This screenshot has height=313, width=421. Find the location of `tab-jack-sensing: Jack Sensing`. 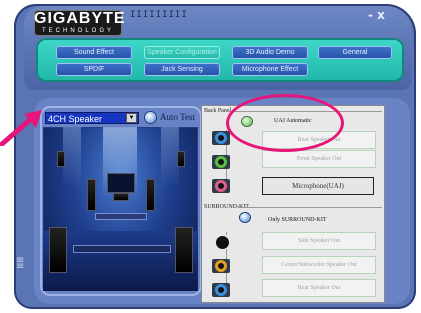

tab-jack-sensing: Jack Sensing is located at coordinates (182, 69).